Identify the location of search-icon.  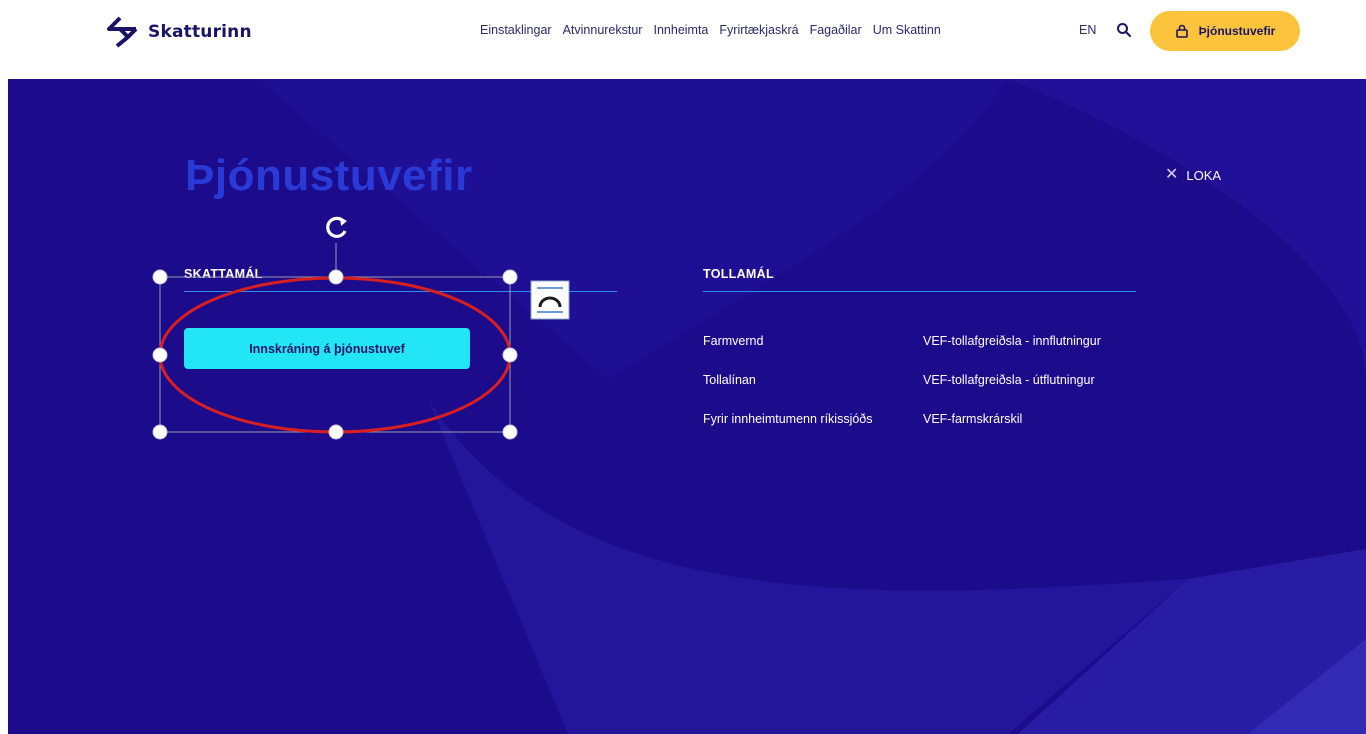
(1124, 30).